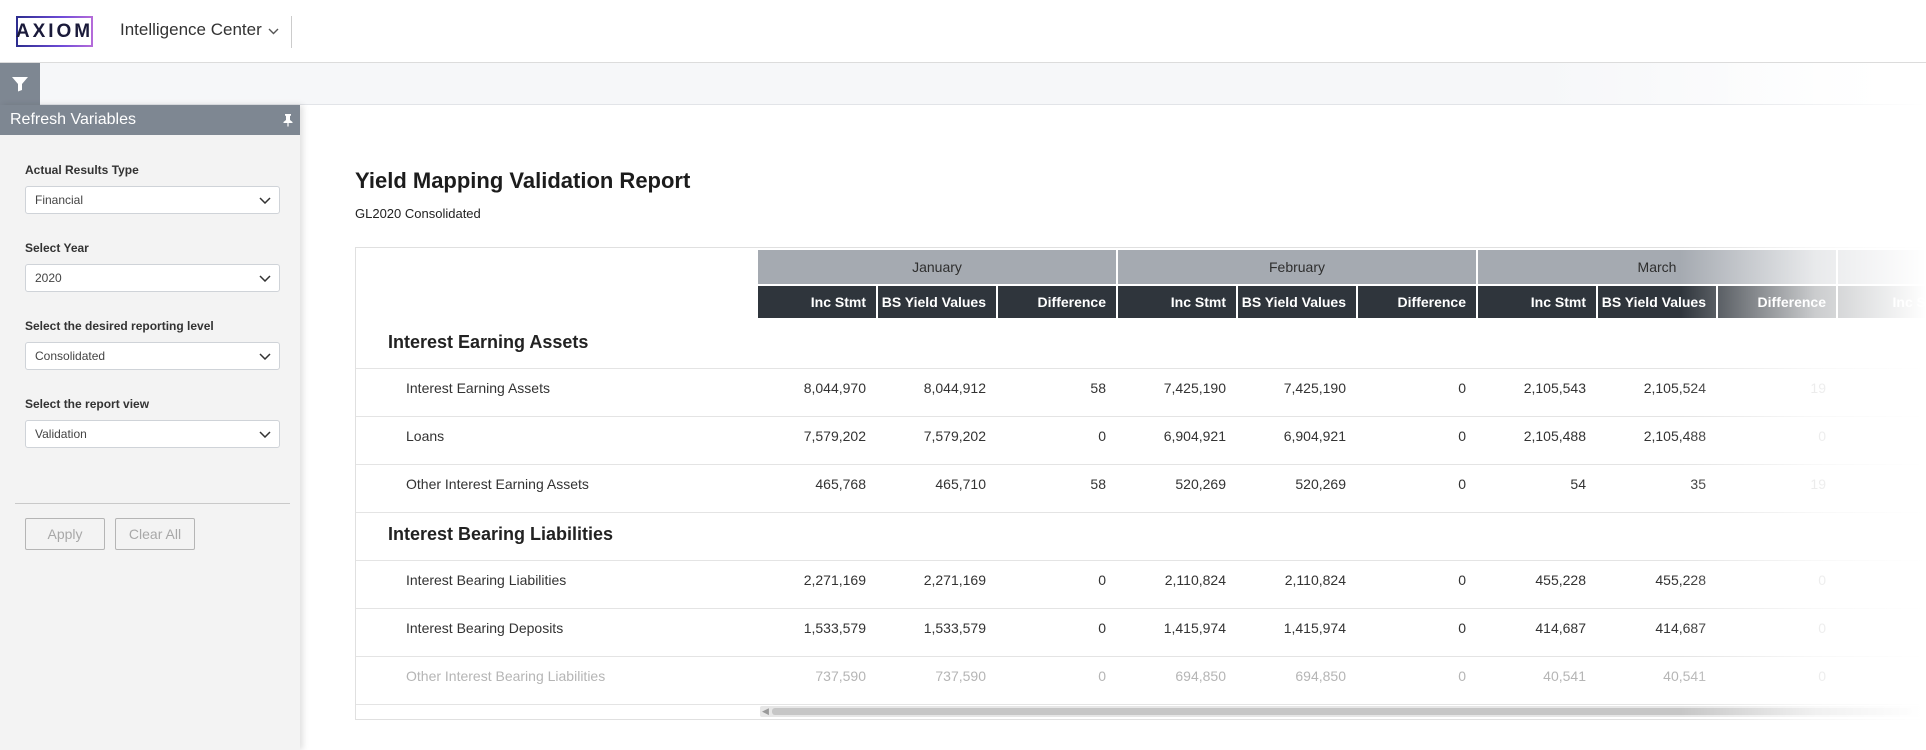 This screenshot has width=1926, height=750. I want to click on select-value: Consolidated, so click(70, 356).